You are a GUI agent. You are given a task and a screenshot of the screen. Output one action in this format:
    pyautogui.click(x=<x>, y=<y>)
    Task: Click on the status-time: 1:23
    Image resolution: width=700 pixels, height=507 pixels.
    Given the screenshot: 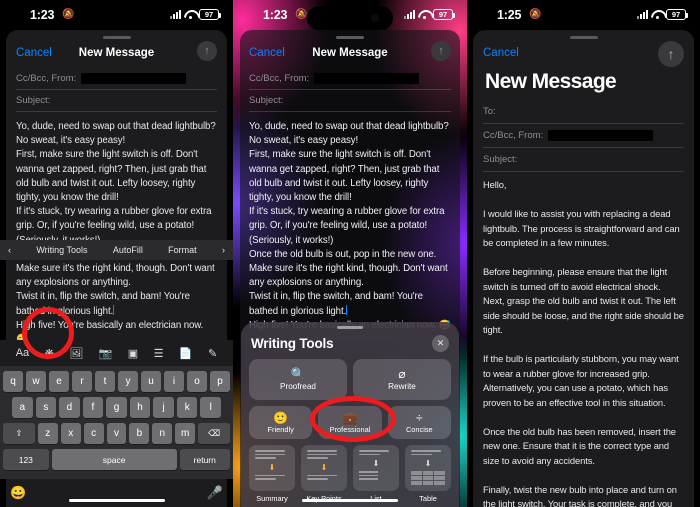 What is the action you would take?
    pyautogui.click(x=42, y=15)
    